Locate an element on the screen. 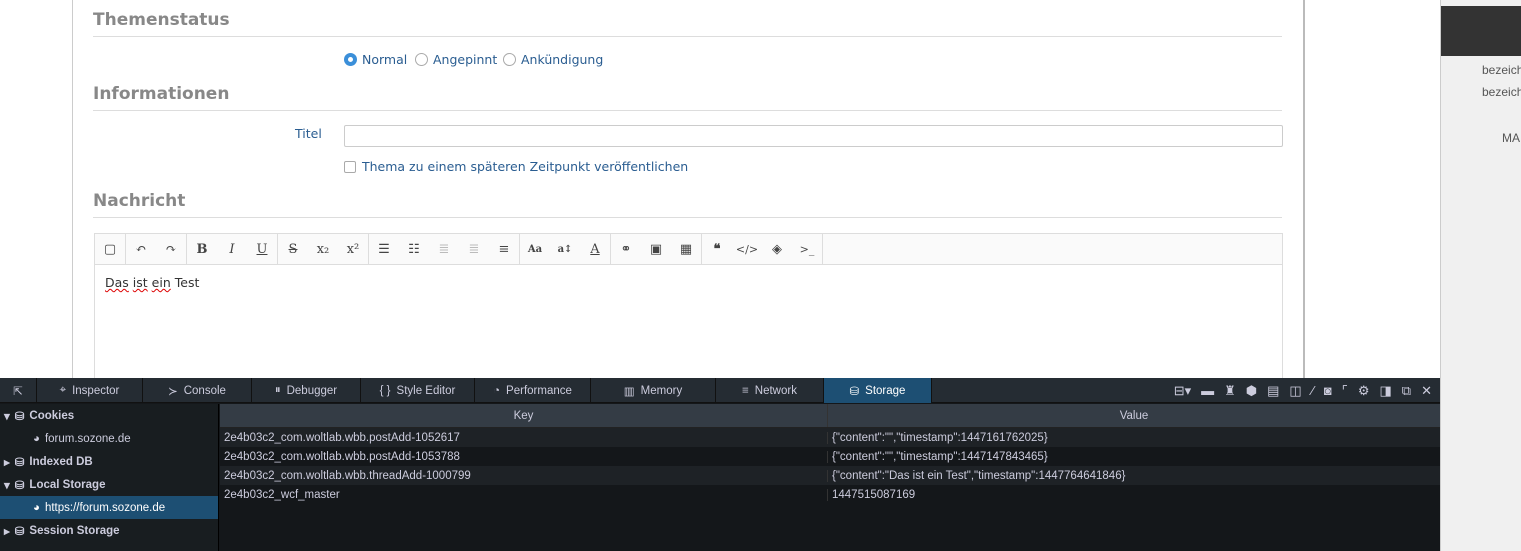 Image resolution: width=1521 pixels, height=551 pixels. inspector-icon: ⌖ is located at coordinates (63, 390).